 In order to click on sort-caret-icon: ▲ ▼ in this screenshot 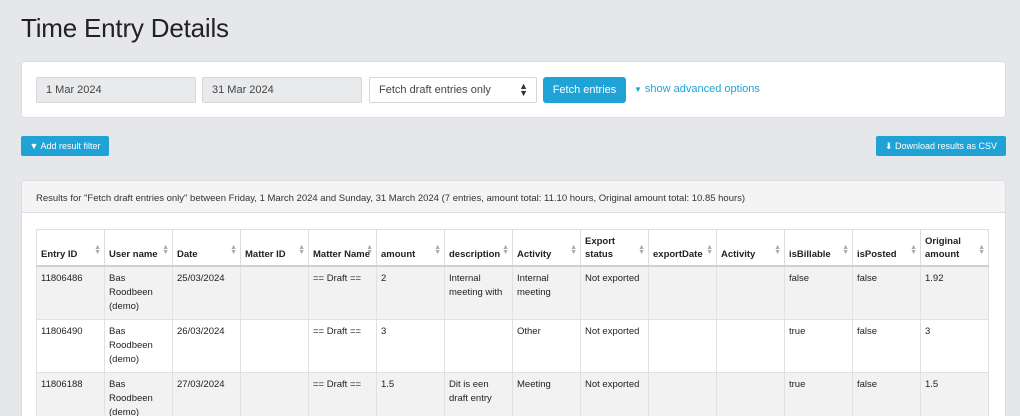, I will do `click(523, 89)`.